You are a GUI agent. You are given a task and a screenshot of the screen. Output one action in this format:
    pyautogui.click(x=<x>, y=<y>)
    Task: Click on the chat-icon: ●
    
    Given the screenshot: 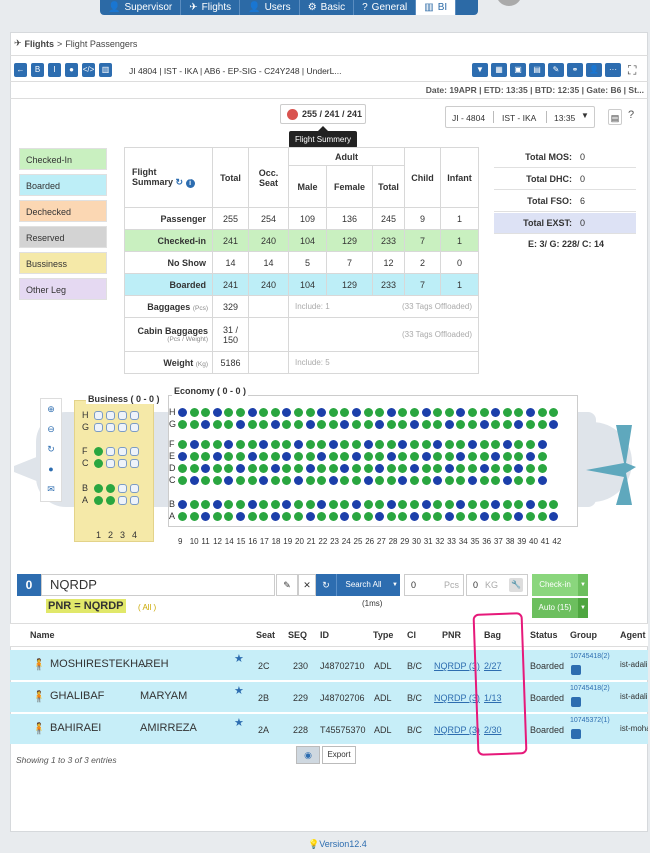 What is the action you would take?
    pyautogui.click(x=51, y=469)
    